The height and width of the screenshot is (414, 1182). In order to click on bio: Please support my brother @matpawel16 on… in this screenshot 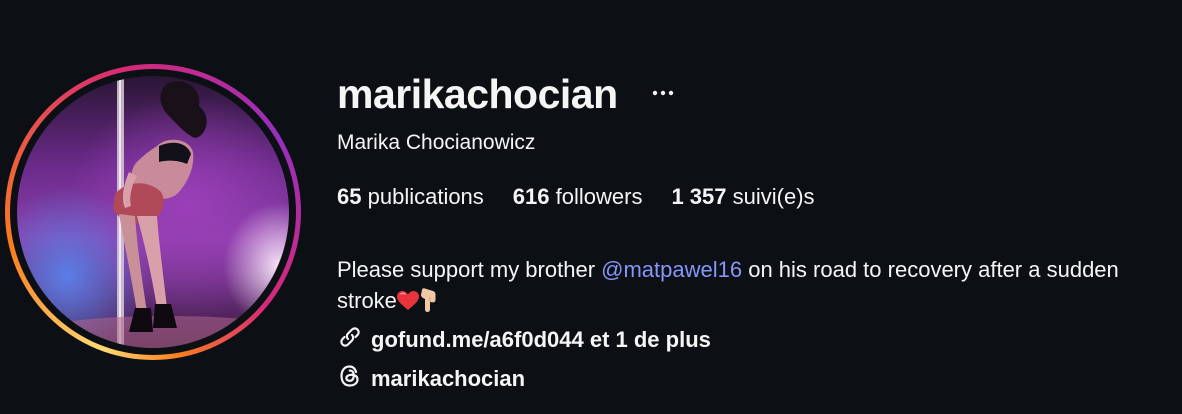, I will do `click(757, 287)`.